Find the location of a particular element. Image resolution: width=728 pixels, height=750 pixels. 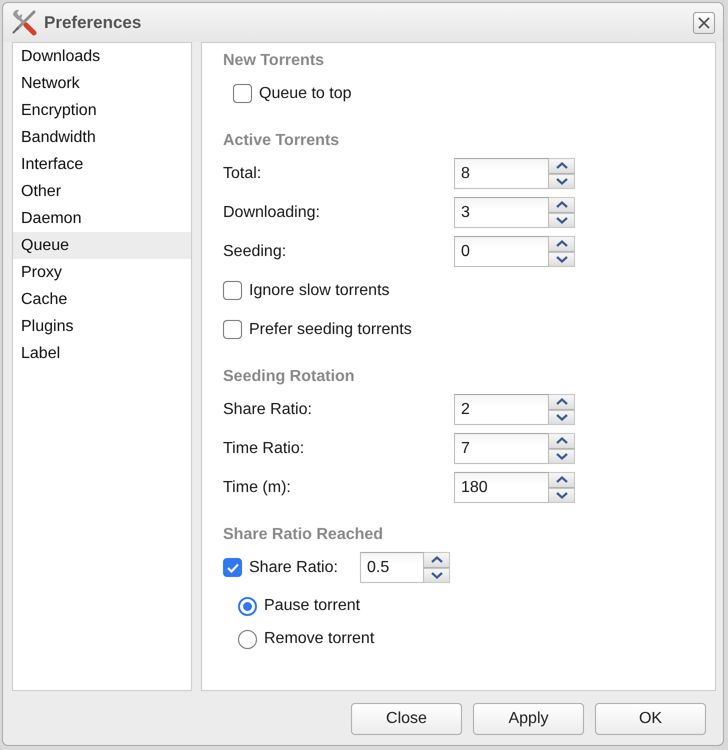

section-heading: Seeding Rotation is located at coordinates (289, 377).